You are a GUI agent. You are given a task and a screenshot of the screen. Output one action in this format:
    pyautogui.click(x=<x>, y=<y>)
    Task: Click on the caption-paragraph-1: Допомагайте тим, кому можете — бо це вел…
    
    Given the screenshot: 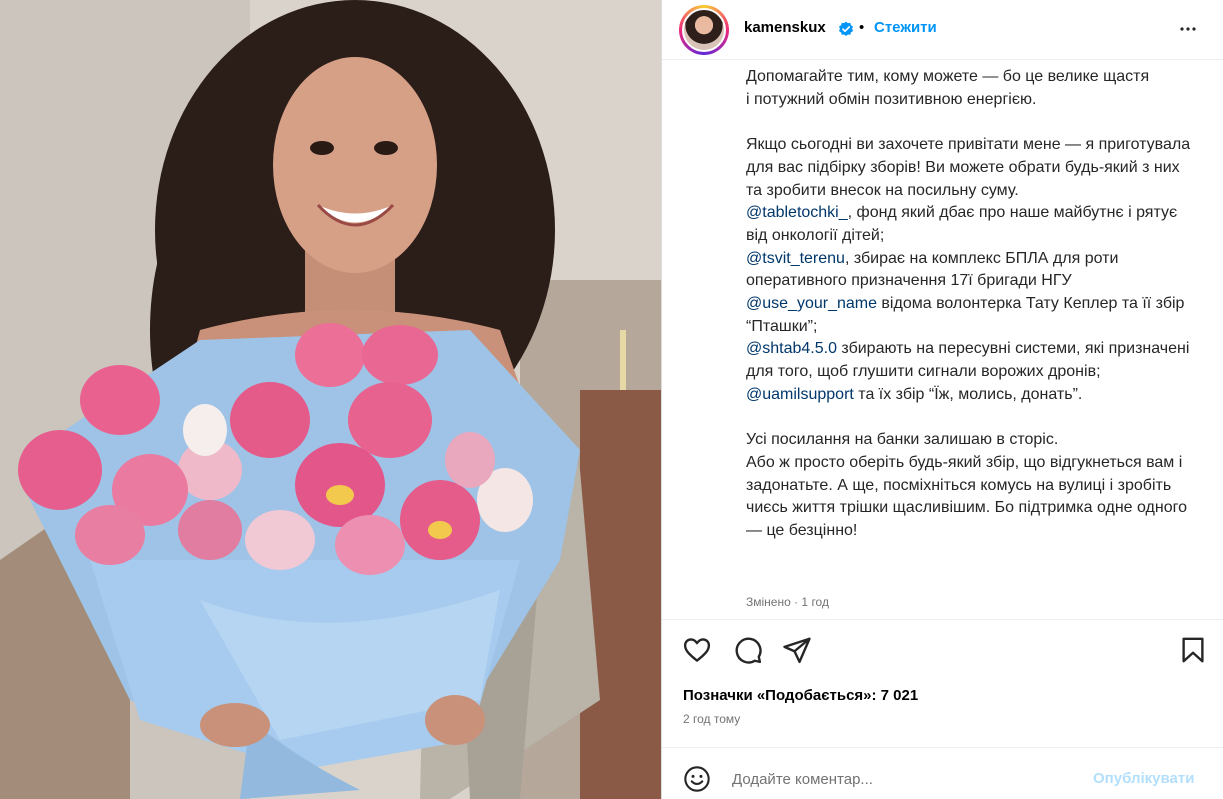 What is the action you would take?
    pyautogui.click(x=948, y=88)
    